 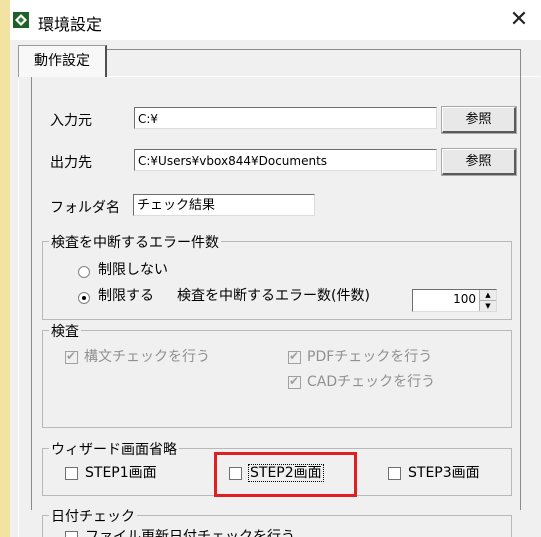 I want to click on wizard-skip-group-title: ウィザード画面省略, so click(x=114, y=449).